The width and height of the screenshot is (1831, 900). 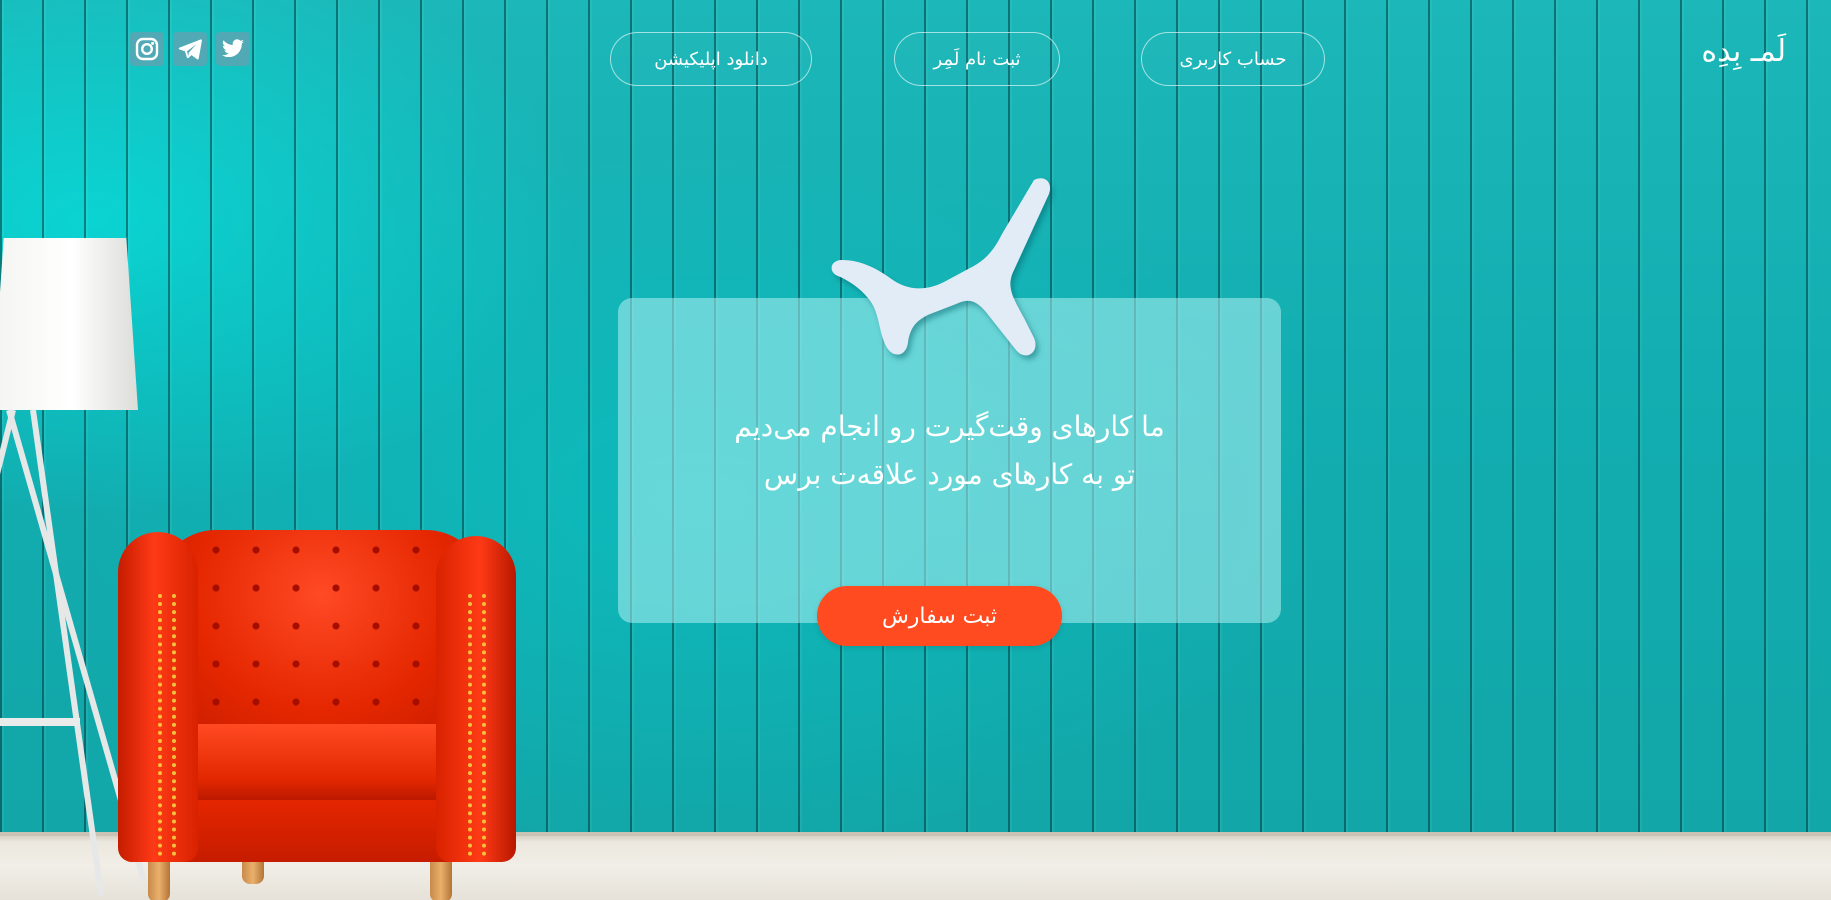 What do you see at coordinates (939, 616) in the screenshot?
I see `submit-order-button: ثبت سفارش` at bounding box center [939, 616].